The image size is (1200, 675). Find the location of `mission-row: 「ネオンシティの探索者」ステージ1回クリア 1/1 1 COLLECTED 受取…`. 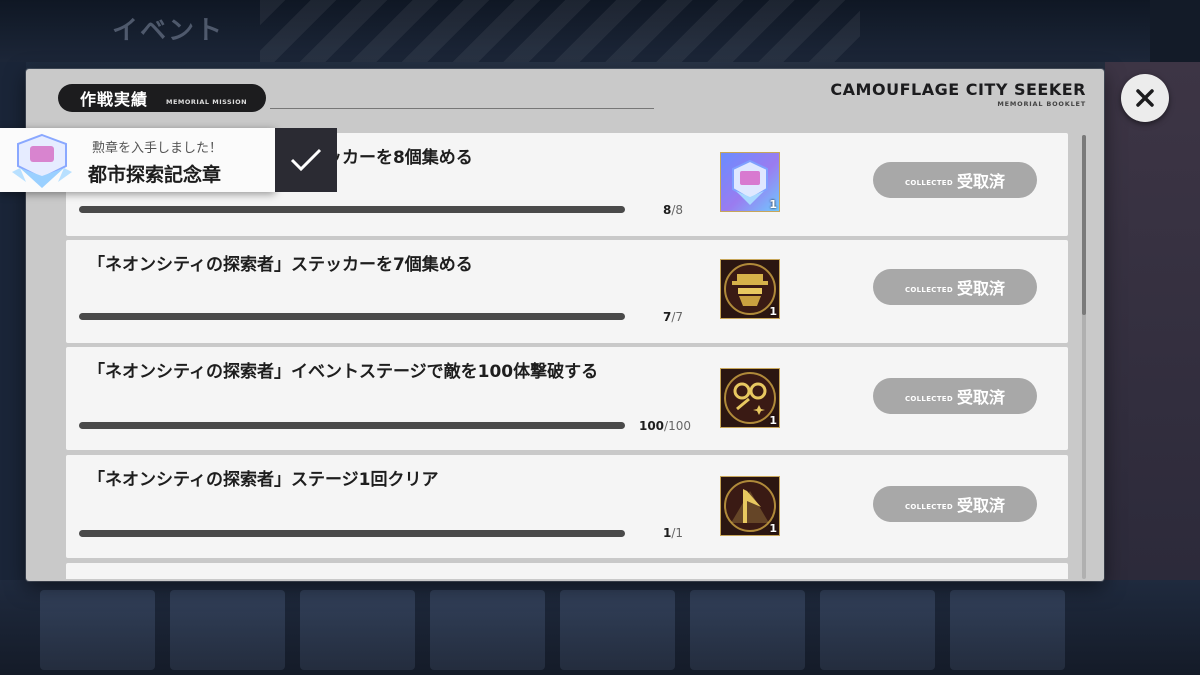

mission-row: 「ネオンシティの探索者」ステージ1回クリア 1/1 1 COLLECTED 受取… is located at coordinates (567, 506).